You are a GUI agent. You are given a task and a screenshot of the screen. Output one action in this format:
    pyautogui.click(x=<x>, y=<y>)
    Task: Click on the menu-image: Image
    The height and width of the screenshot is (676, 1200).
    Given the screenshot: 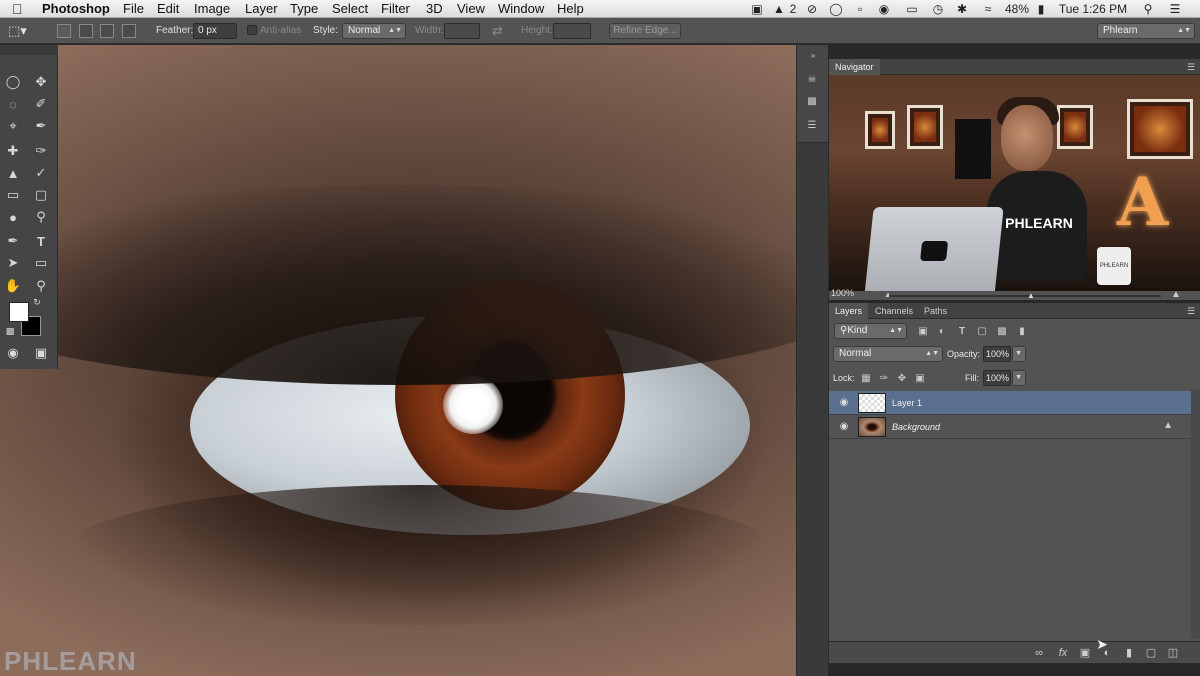 What is the action you would take?
    pyautogui.click(x=212, y=9)
    